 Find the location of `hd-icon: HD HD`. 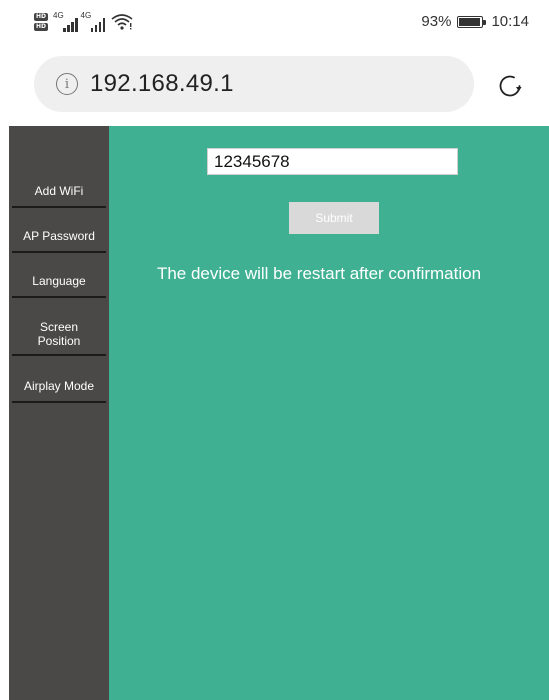

hd-icon: HD HD is located at coordinates (41, 22).